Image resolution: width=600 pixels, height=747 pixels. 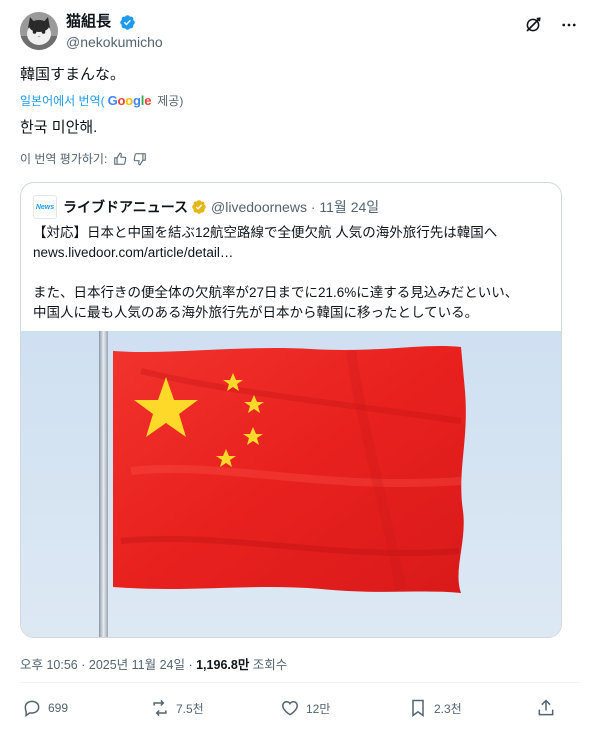 I want to click on reply-count: 699, so click(x=58, y=708).